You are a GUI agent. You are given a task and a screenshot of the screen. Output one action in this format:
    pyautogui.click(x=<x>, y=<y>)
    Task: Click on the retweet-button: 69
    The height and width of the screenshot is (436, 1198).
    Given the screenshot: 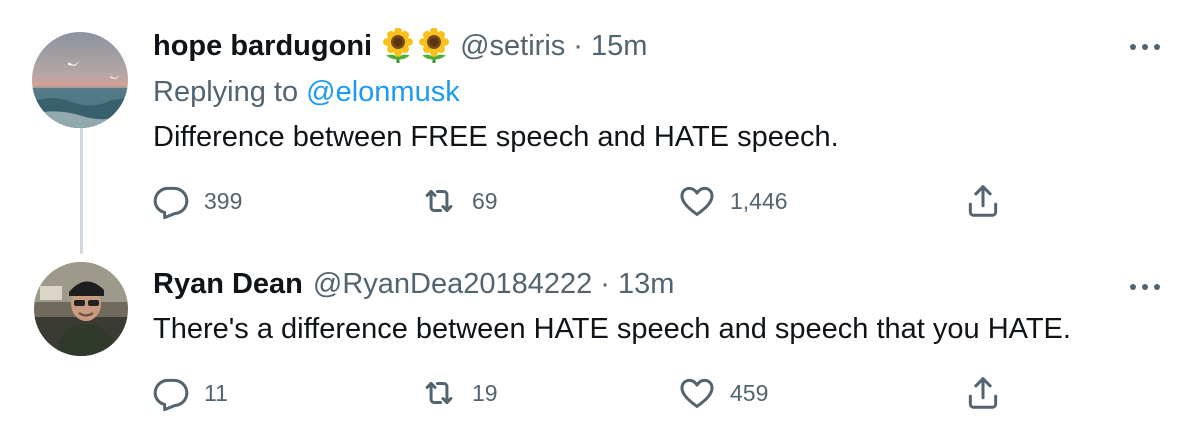 What is the action you would take?
    pyautogui.click(x=459, y=201)
    